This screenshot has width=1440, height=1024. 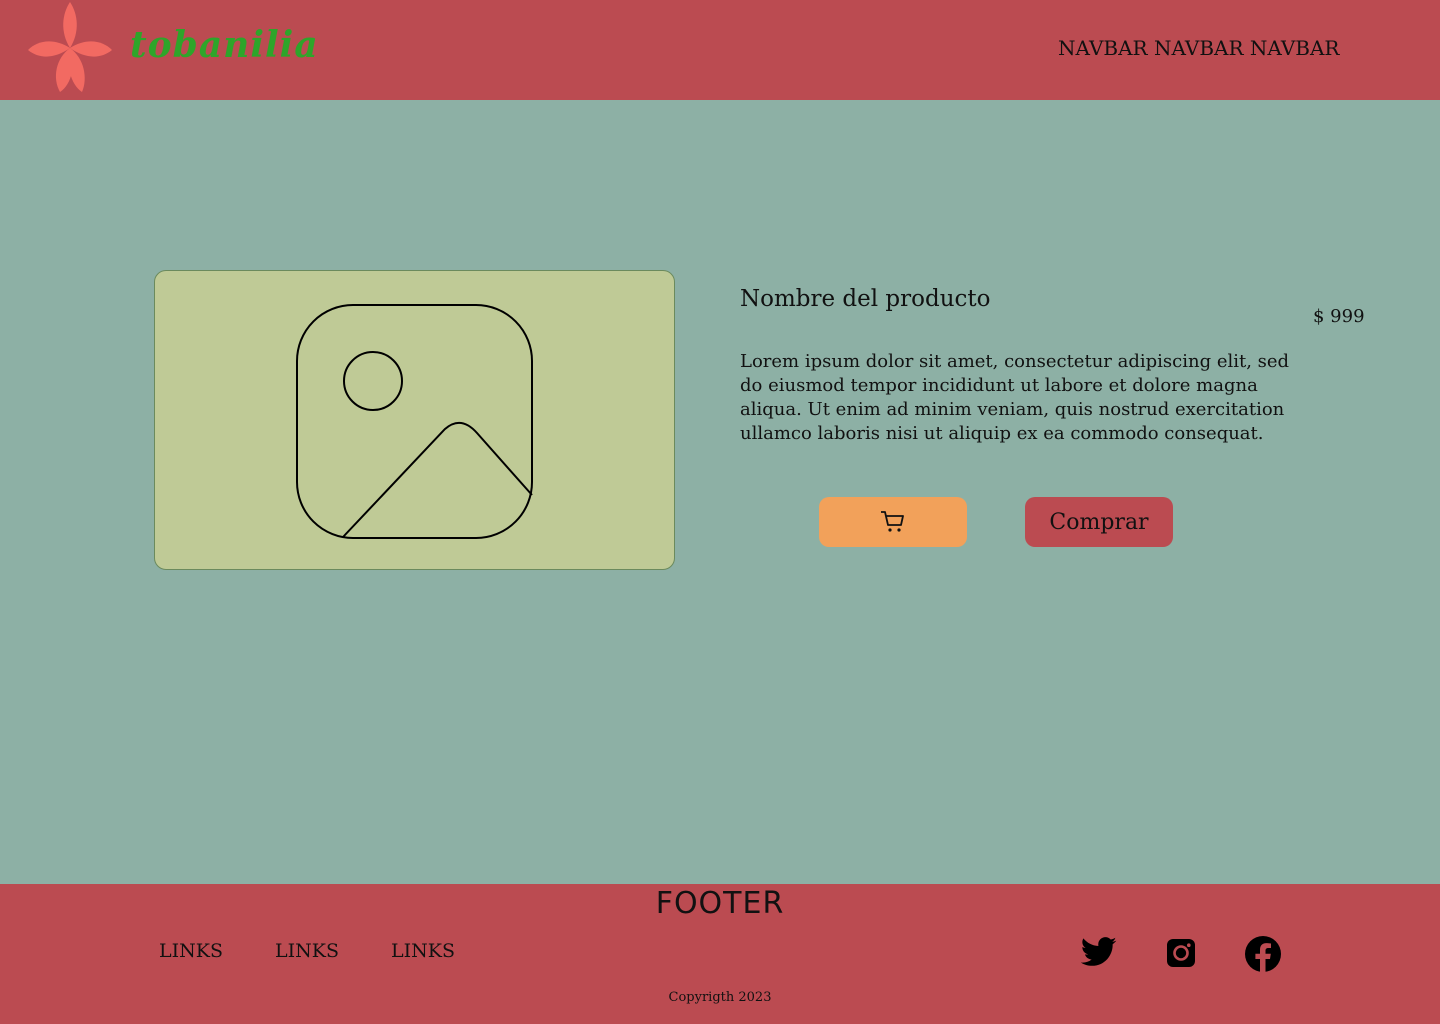 I want to click on cart-icon, so click(x=892, y=521).